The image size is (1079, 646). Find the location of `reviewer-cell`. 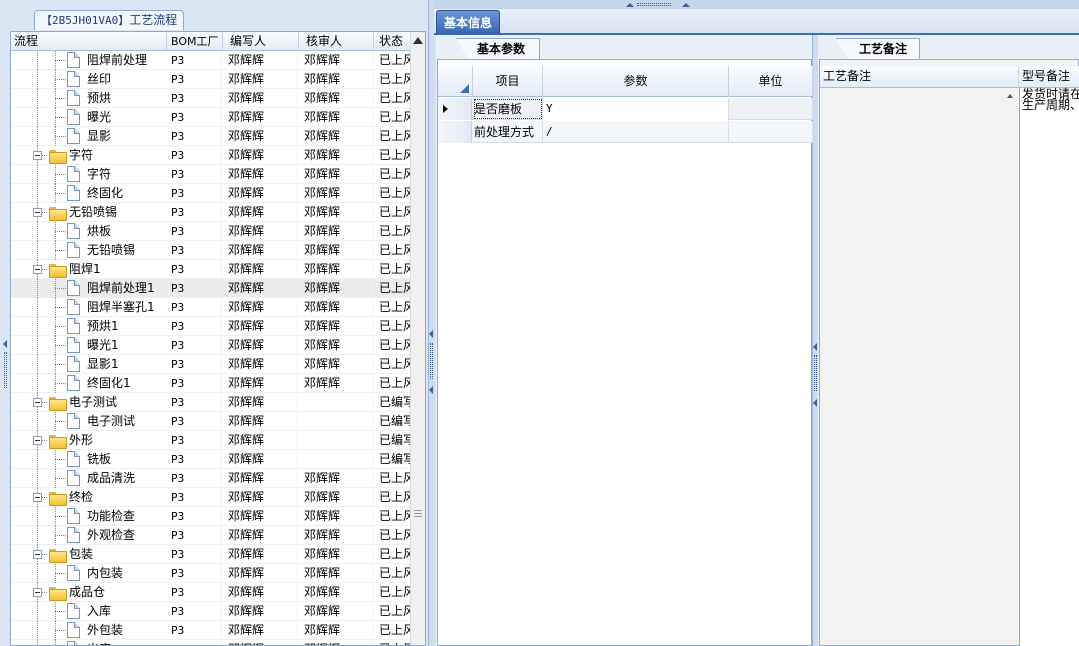

reviewer-cell is located at coordinates (336, 440).